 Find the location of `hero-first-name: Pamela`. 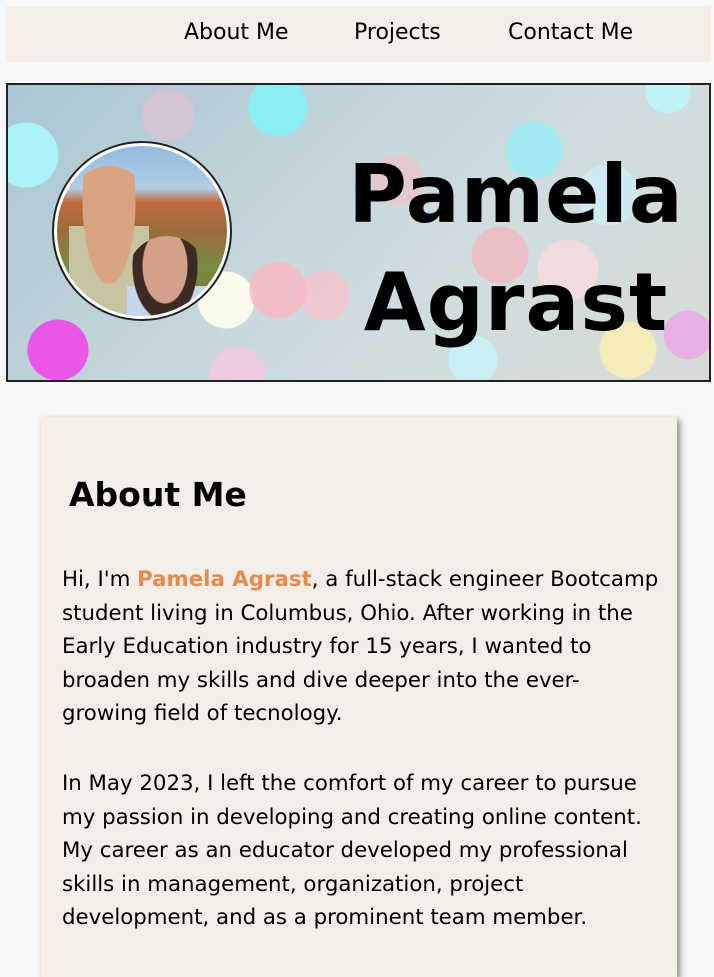

hero-first-name: Pamela is located at coordinates (516, 194).